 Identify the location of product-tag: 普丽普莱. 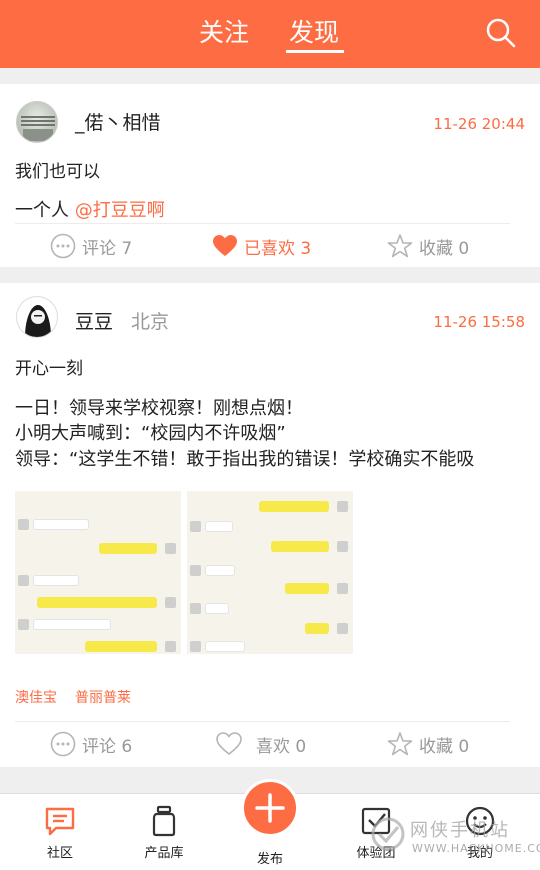
(103, 697).